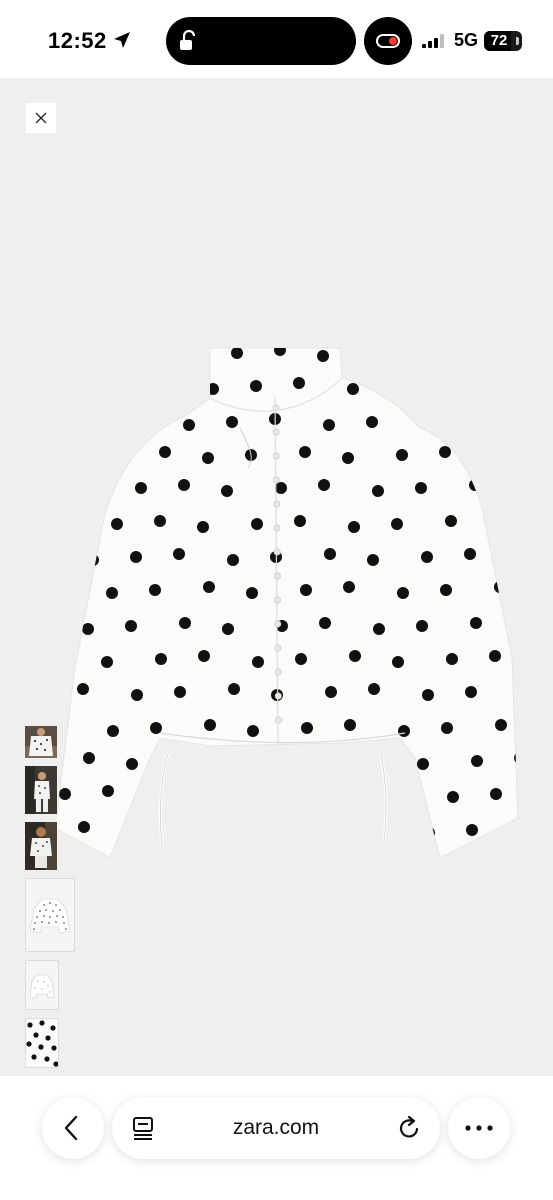 Image resolution: width=553 pixels, height=1200 pixels. What do you see at coordinates (73, 1128) in the screenshot?
I see `back-button` at bounding box center [73, 1128].